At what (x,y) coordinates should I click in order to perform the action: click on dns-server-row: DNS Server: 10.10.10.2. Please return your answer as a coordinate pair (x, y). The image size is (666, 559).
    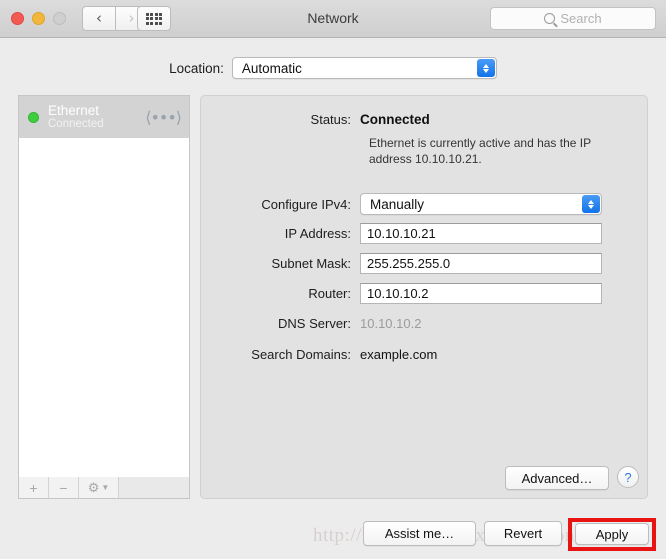
    Looking at the image, I should click on (310, 323).